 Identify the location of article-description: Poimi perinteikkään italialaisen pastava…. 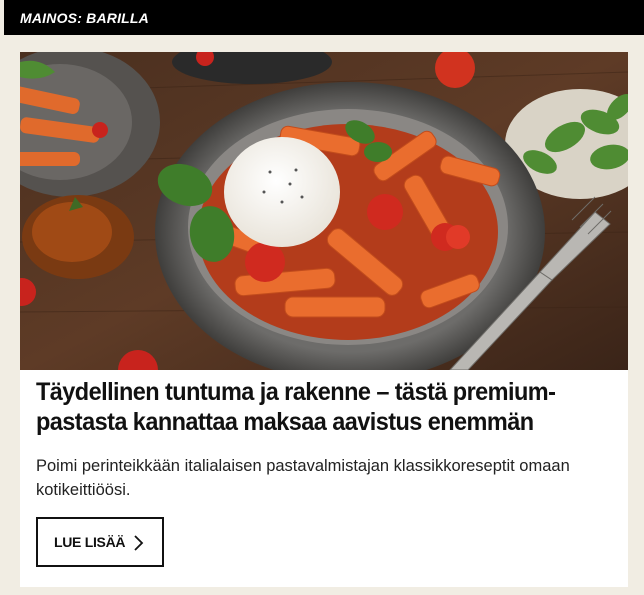
(303, 478).